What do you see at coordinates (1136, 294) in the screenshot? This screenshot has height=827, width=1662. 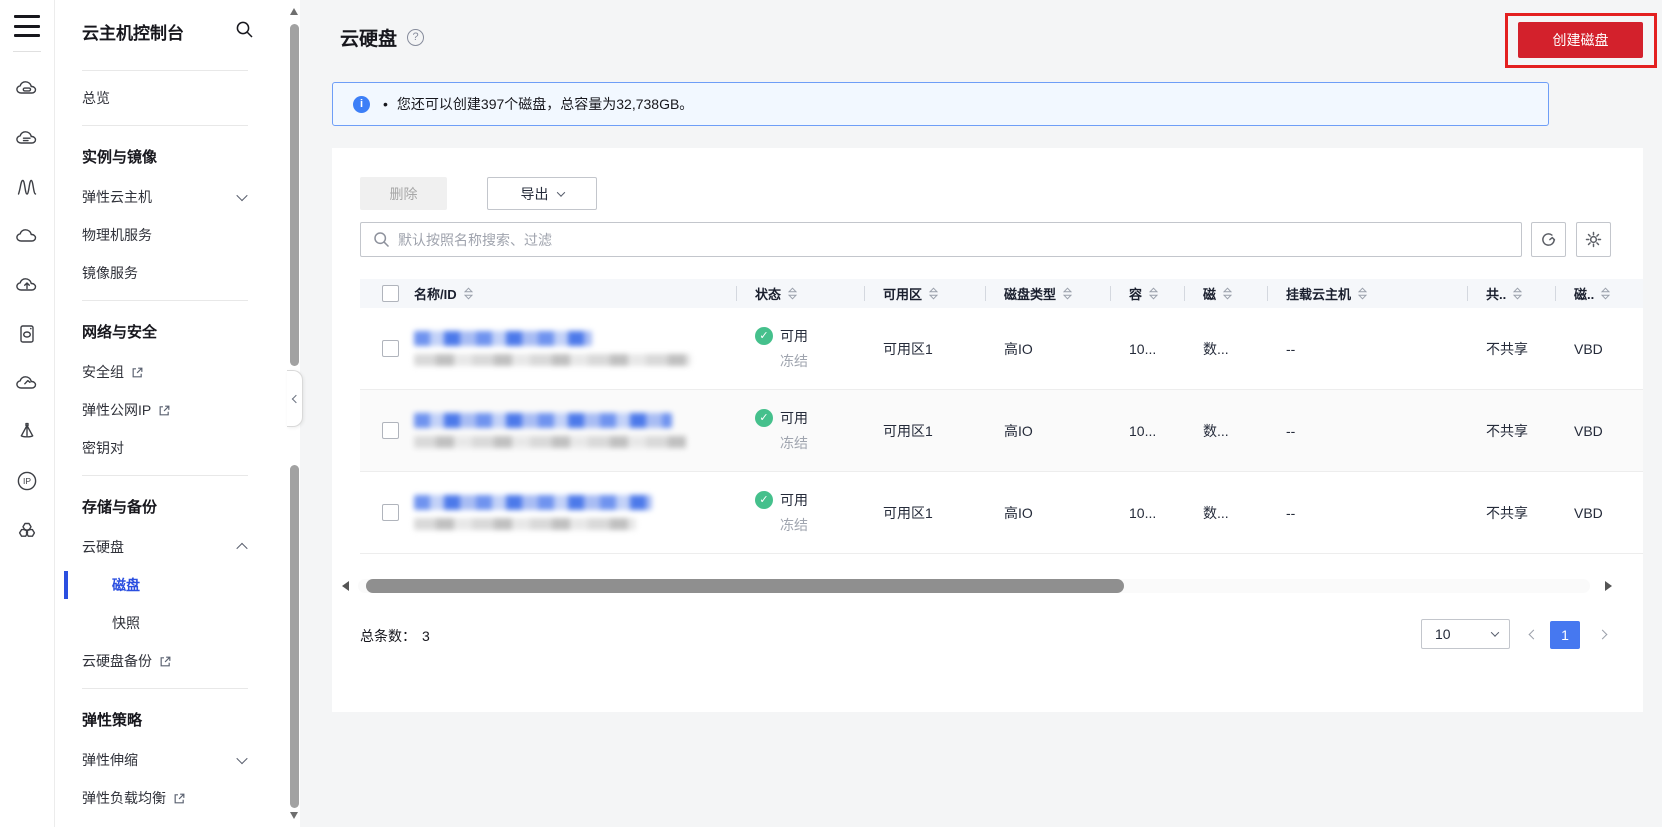 I see `column-label: 容` at bounding box center [1136, 294].